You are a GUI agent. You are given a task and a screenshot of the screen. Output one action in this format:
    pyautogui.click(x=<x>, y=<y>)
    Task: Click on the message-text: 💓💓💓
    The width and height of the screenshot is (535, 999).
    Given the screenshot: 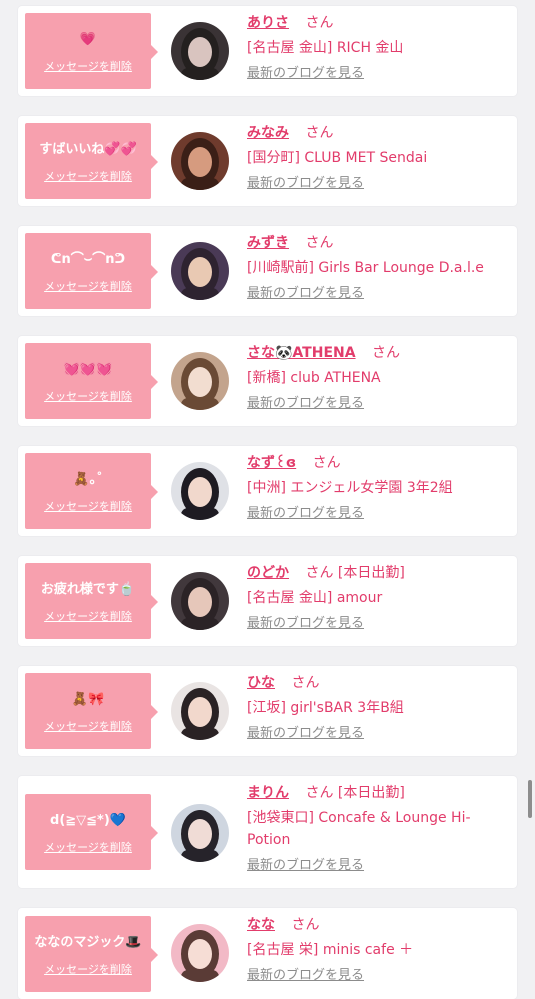 What is the action you would take?
    pyautogui.click(x=88, y=369)
    